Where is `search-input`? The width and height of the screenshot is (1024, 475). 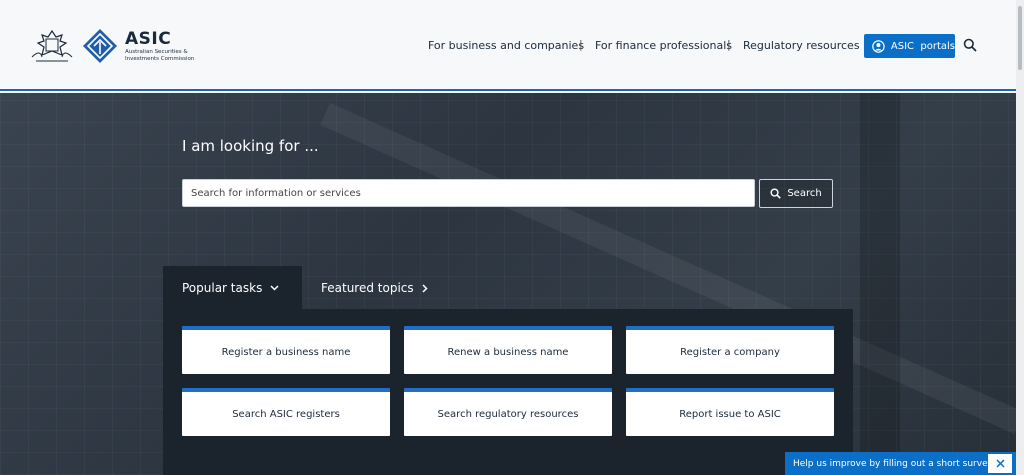
search-input is located at coordinates (468, 193).